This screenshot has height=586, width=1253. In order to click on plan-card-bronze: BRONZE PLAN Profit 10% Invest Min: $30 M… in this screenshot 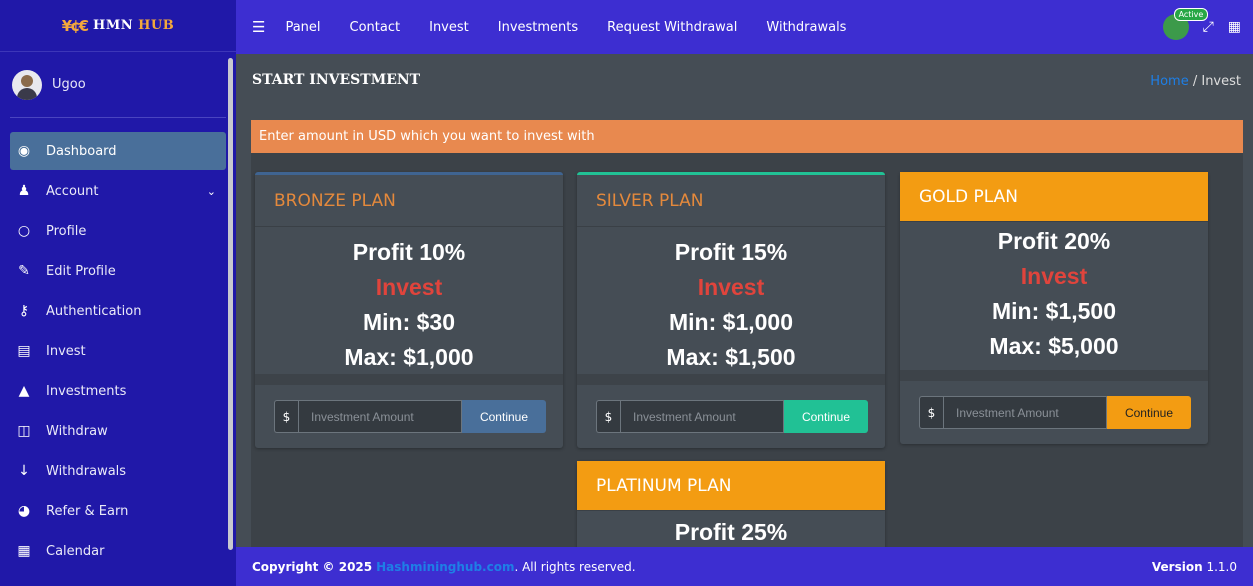, I will do `click(409, 310)`.